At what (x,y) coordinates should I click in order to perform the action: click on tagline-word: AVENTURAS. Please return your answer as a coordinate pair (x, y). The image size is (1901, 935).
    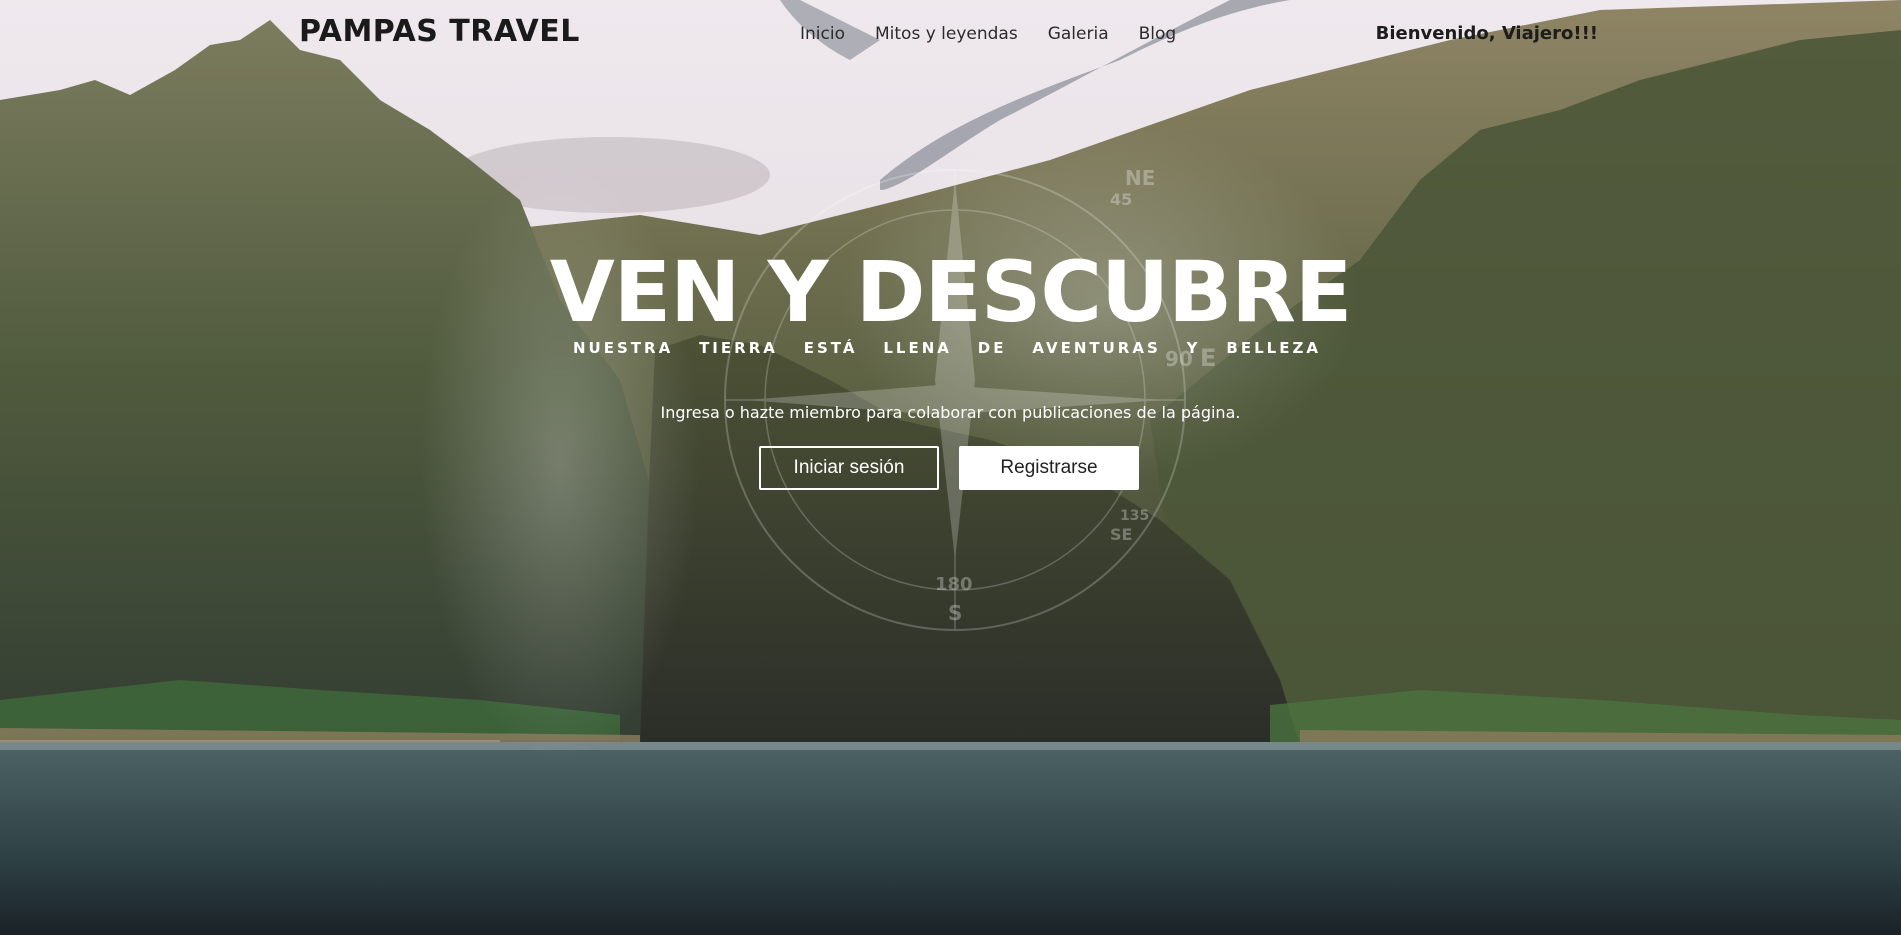
    Looking at the image, I should click on (1096, 348).